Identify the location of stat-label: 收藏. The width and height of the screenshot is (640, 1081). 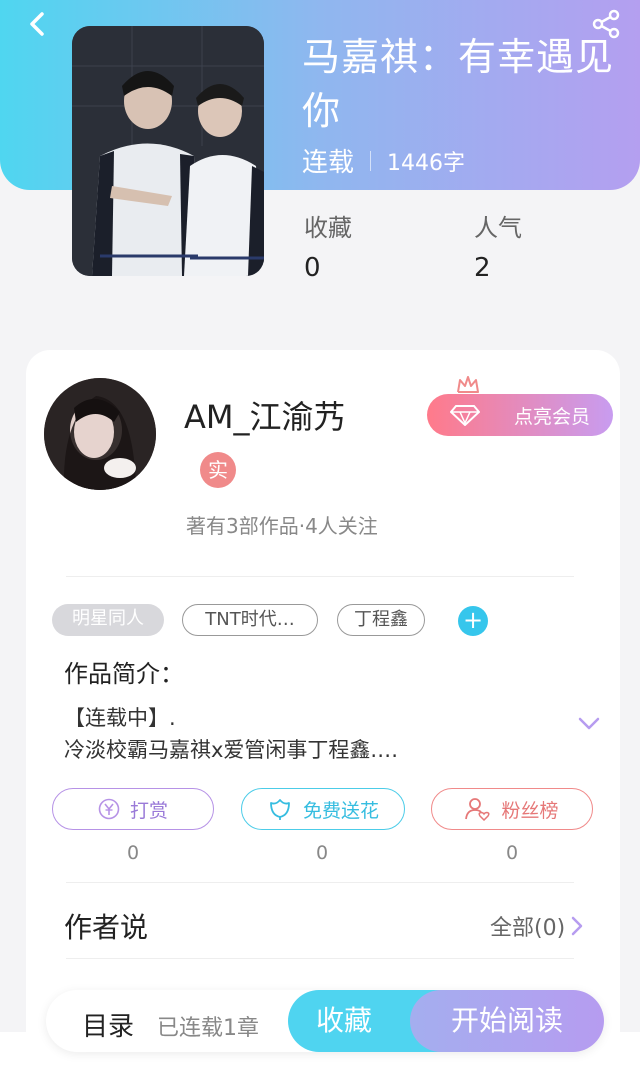
(328, 228).